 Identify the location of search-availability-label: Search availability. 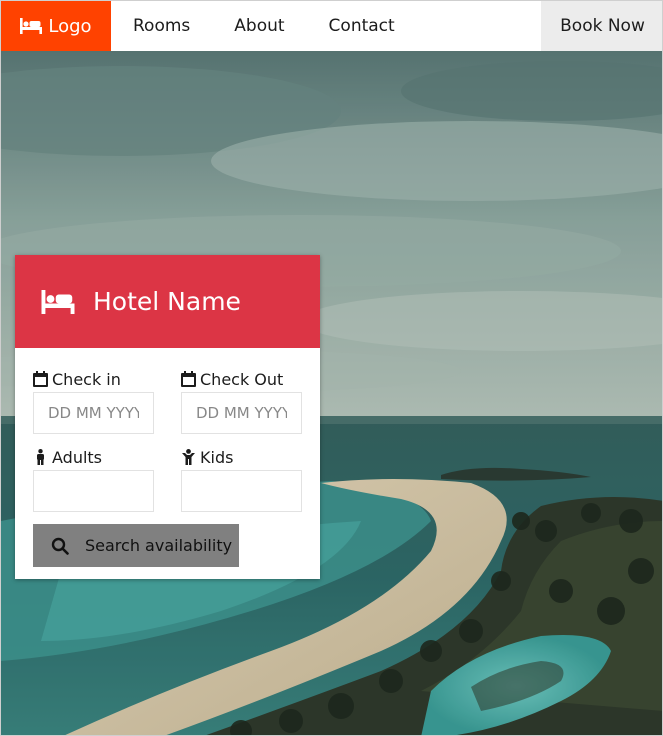
(159, 545).